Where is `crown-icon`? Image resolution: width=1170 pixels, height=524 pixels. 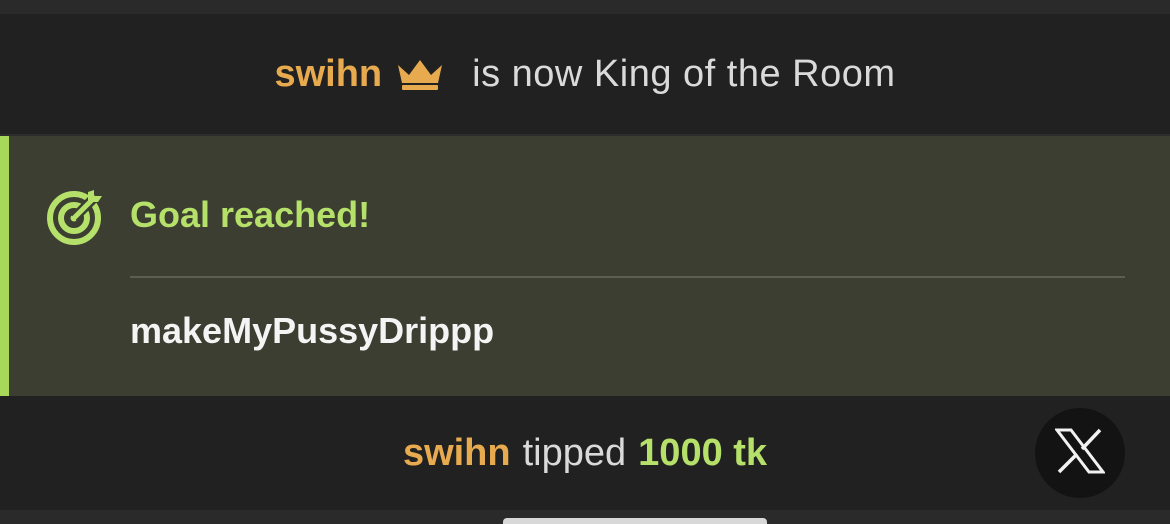 crown-icon is located at coordinates (420, 74).